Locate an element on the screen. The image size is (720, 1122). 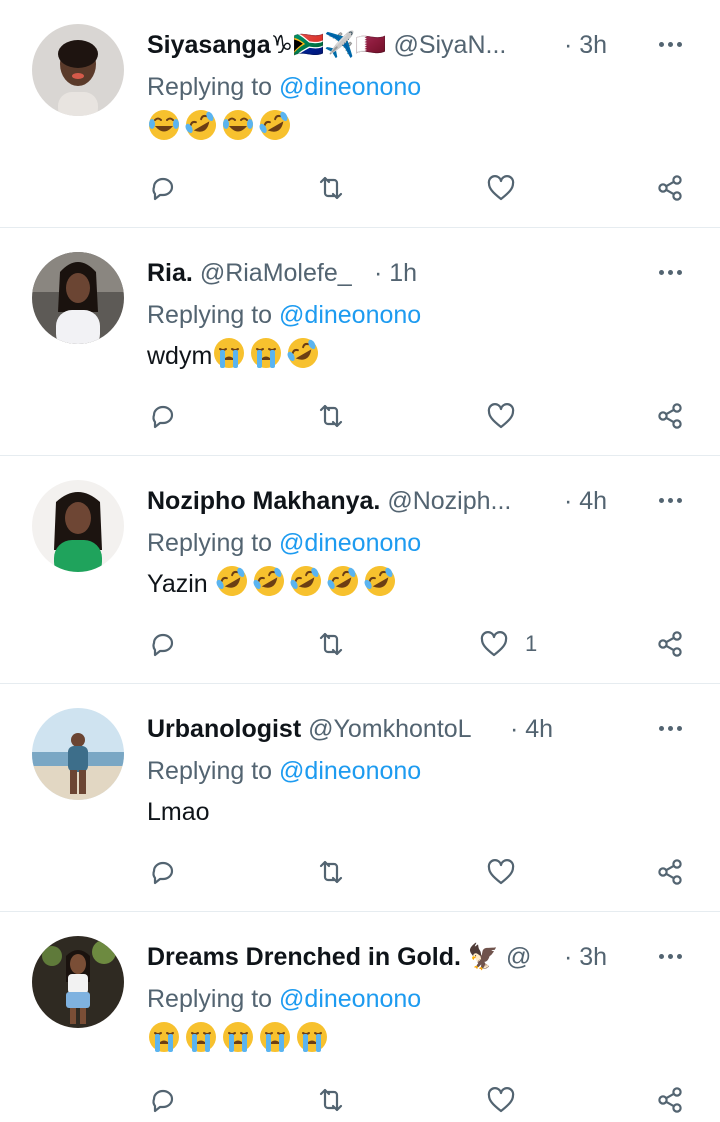
user-handle: @ is located at coordinates (518, 957).